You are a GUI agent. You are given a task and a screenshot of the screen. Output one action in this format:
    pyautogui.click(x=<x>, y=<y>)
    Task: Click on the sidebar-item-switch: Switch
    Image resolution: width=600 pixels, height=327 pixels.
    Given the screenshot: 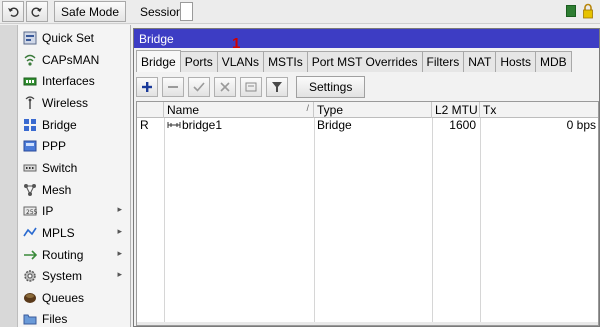 What is the action you would take?
    pyautogui.click(x=74, y=167)
    